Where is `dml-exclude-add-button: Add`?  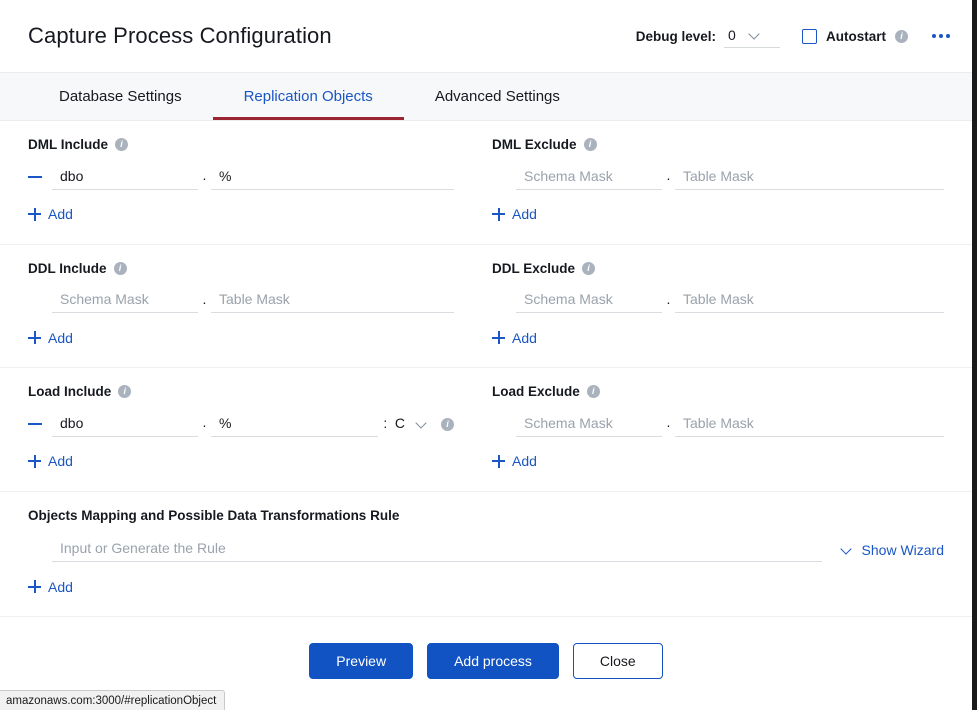
dml-exclude-add-button: Add is located at coordinates (514, 214).